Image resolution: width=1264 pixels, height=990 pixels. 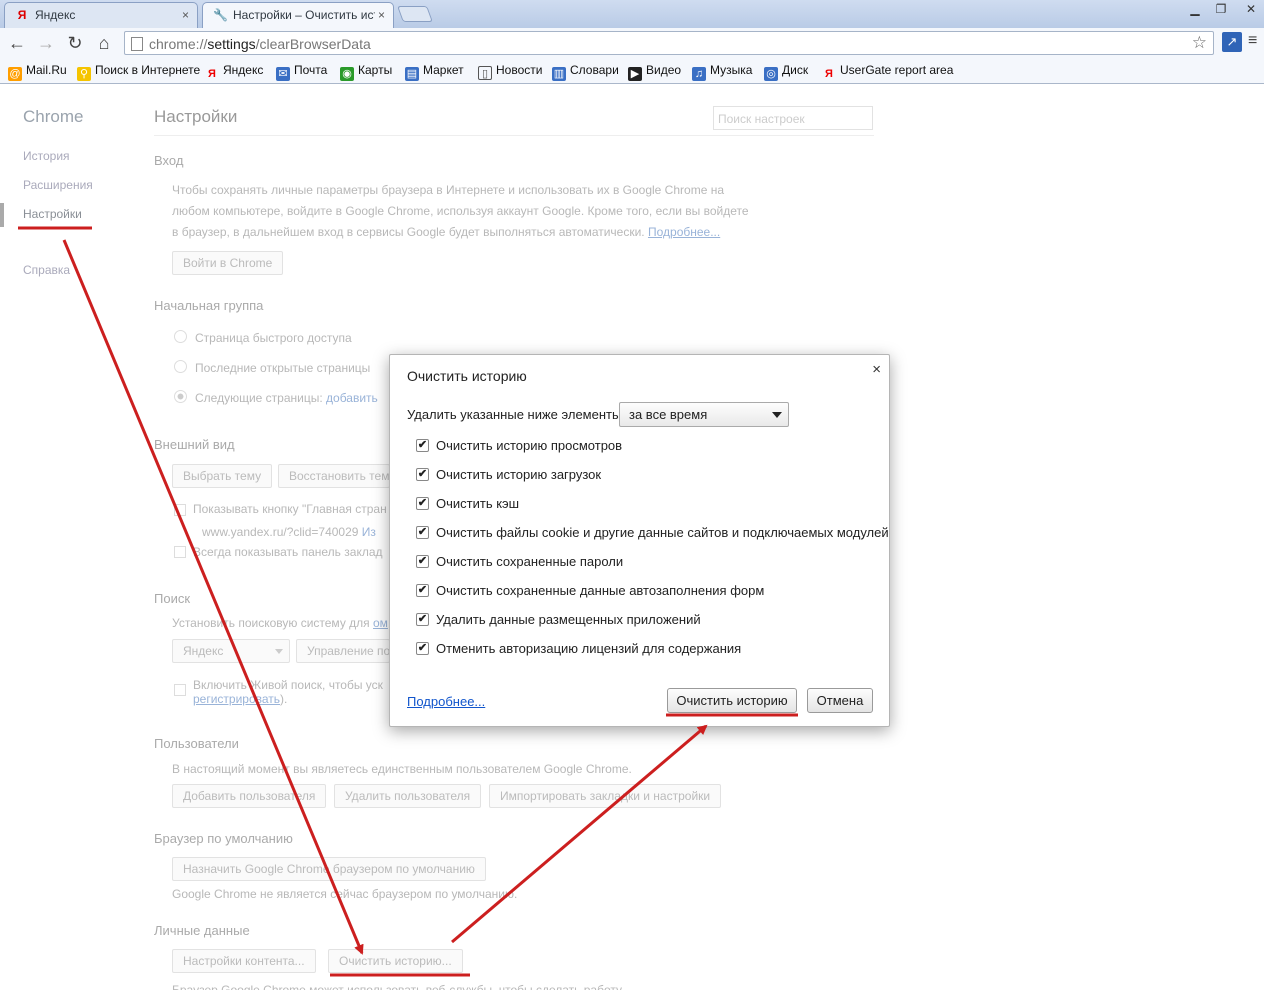 What do you see at coordinates (422, 445) in the screenshot?
I see `checkbox-browsing-history: ✔` at bounding box center [422, 445].